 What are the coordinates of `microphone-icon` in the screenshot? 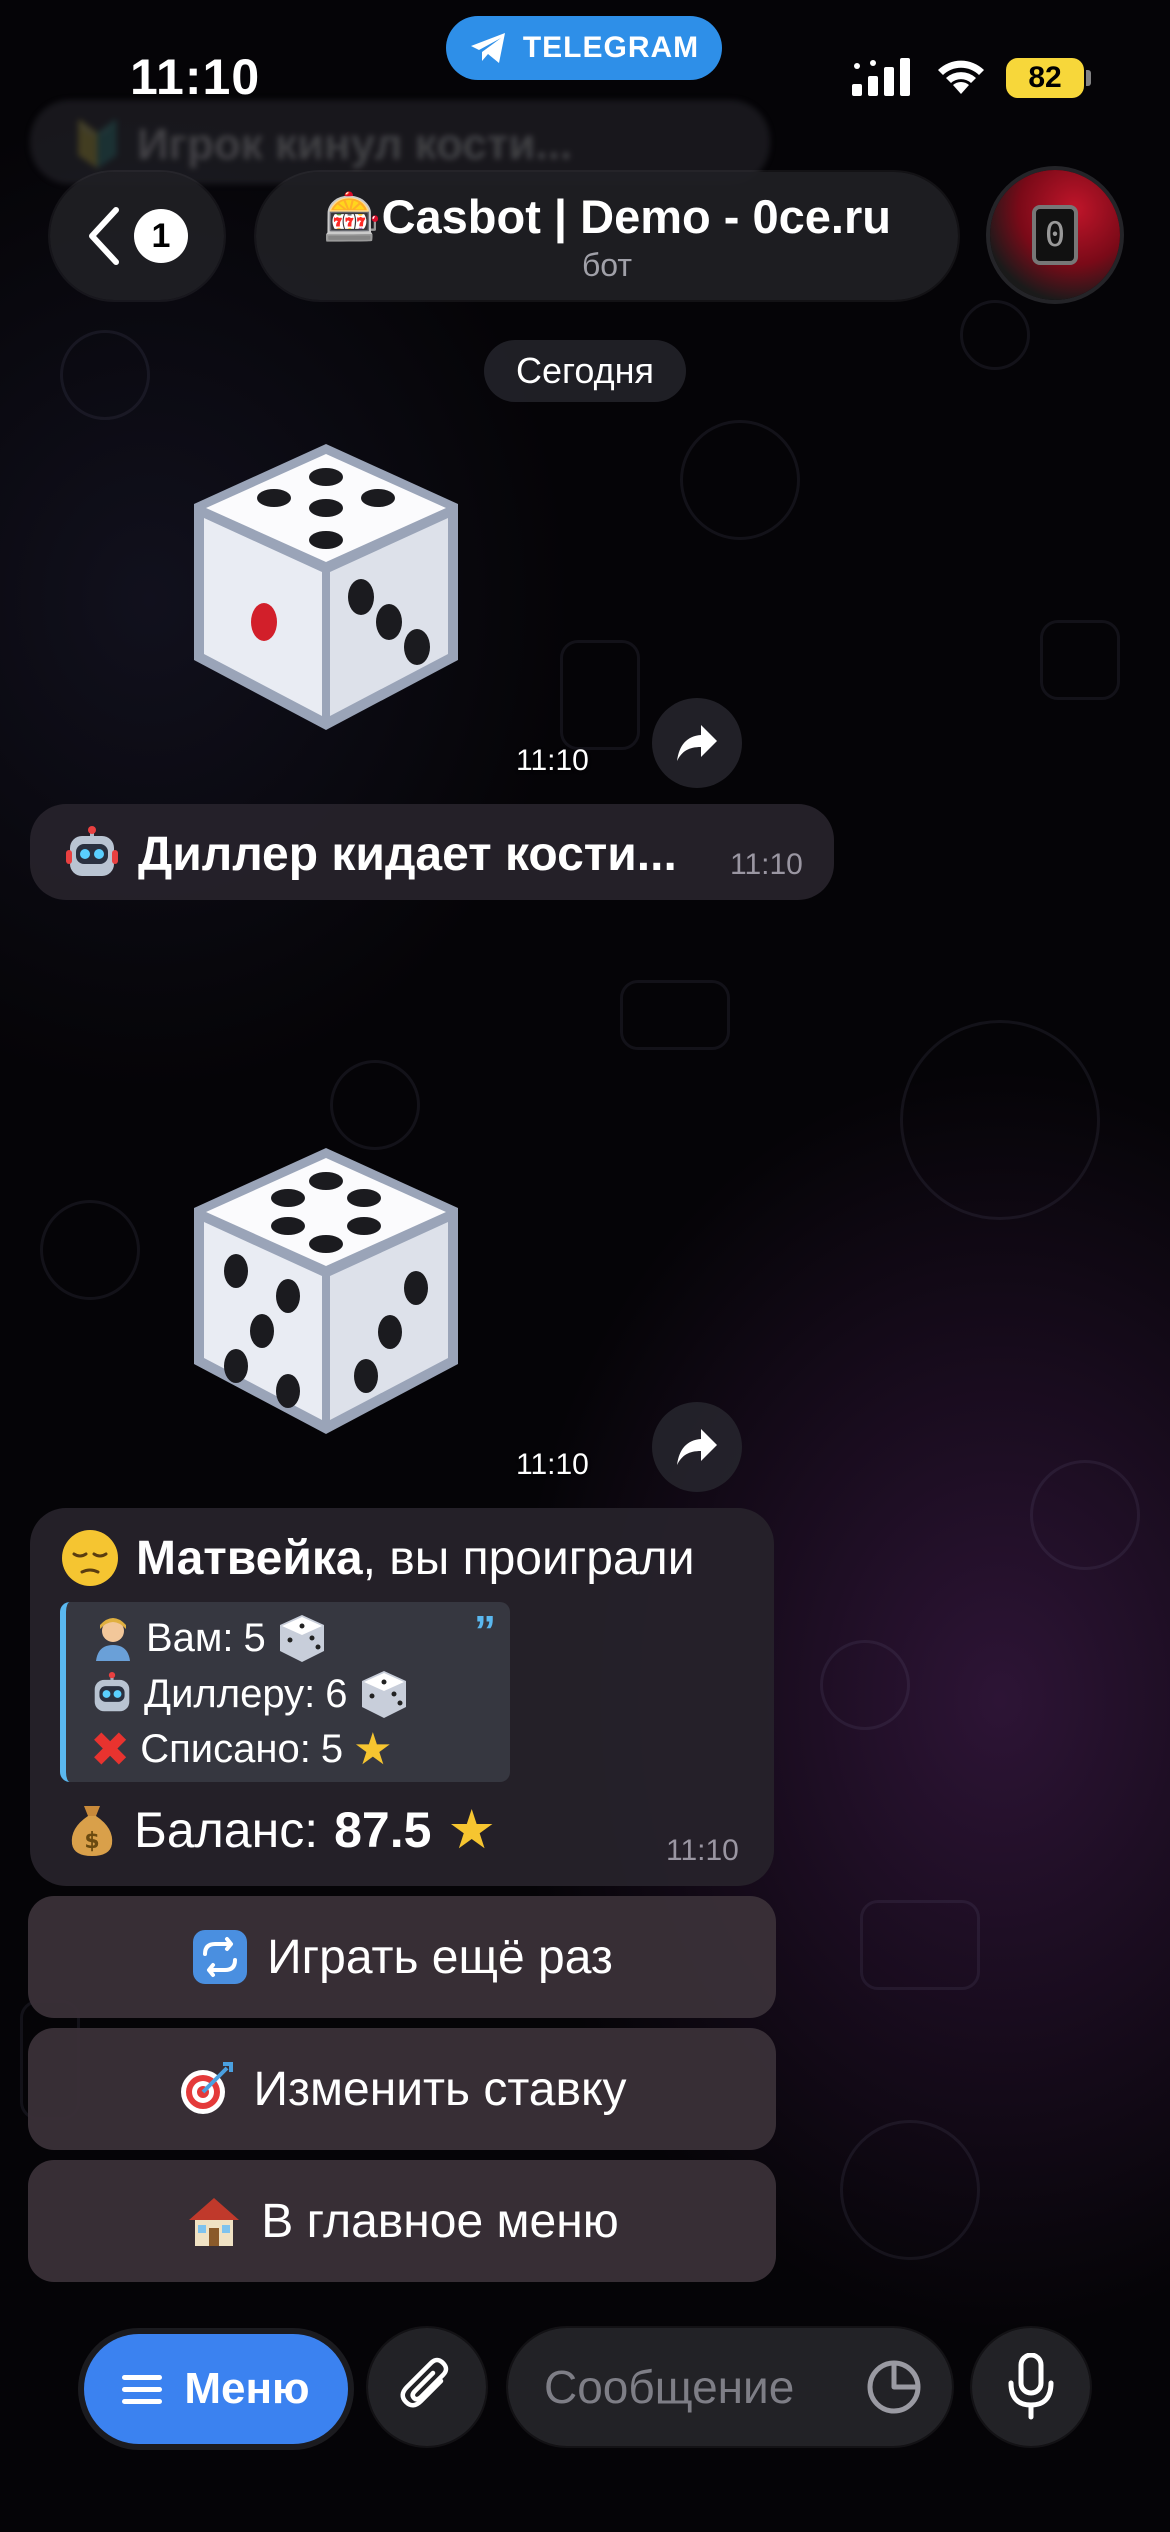 It's located at (1031, 2386).